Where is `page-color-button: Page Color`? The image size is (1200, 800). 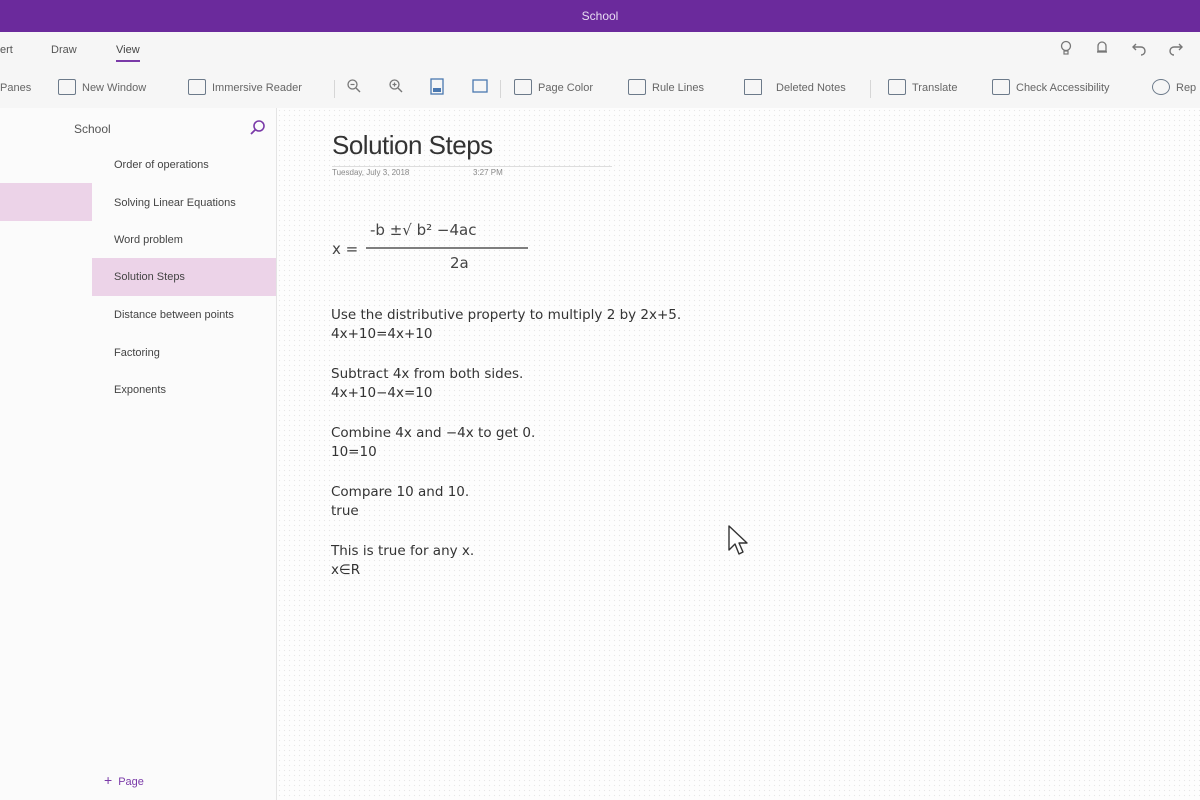
page-color-button: Page Color is located at coordinates (553, 88).